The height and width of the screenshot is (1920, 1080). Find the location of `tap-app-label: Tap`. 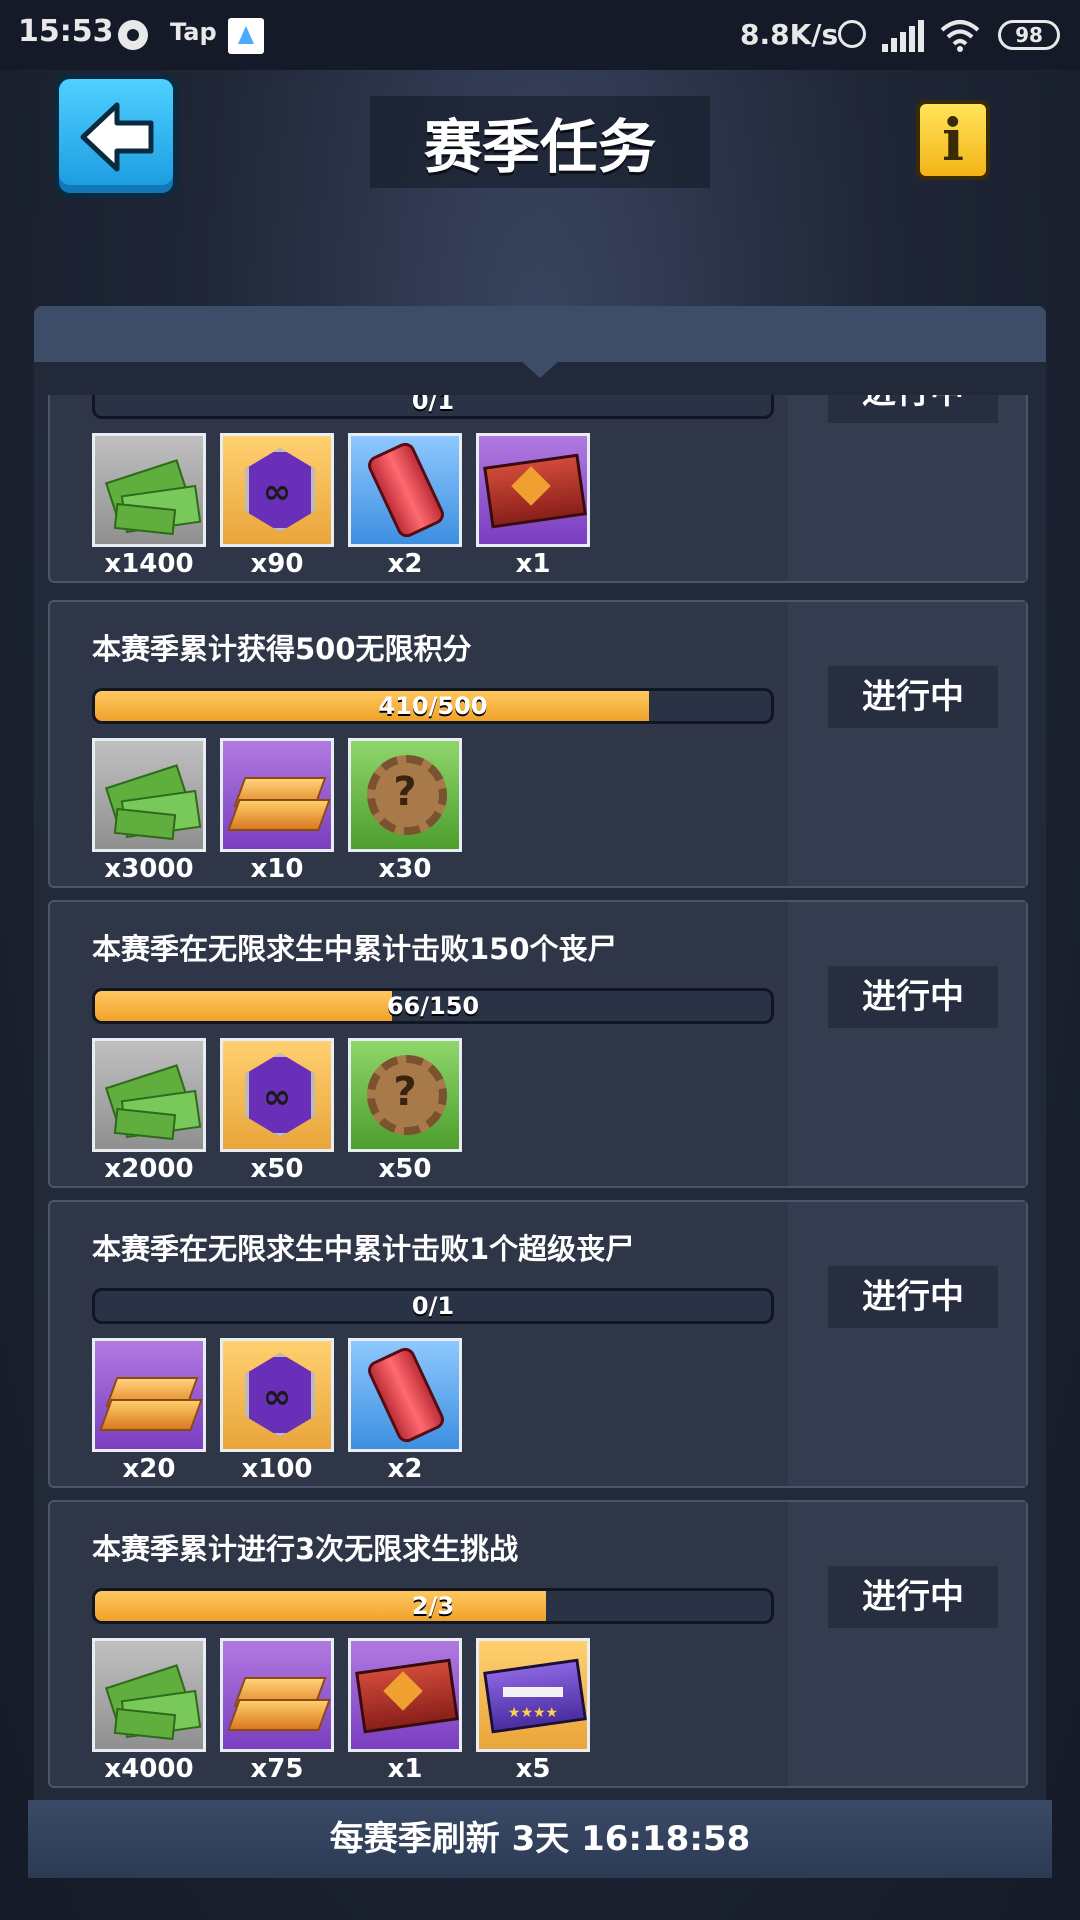

tap-app-label: Tap is located at coordinates (193, 32).